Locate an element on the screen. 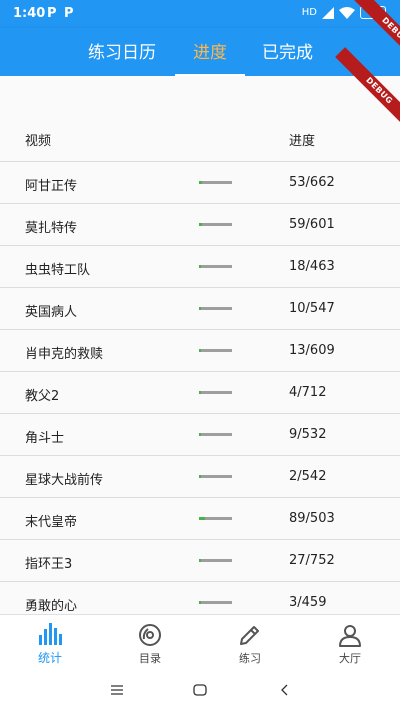  table-row: 末代皇帝 89/503 is located at coordinates (200, 519).